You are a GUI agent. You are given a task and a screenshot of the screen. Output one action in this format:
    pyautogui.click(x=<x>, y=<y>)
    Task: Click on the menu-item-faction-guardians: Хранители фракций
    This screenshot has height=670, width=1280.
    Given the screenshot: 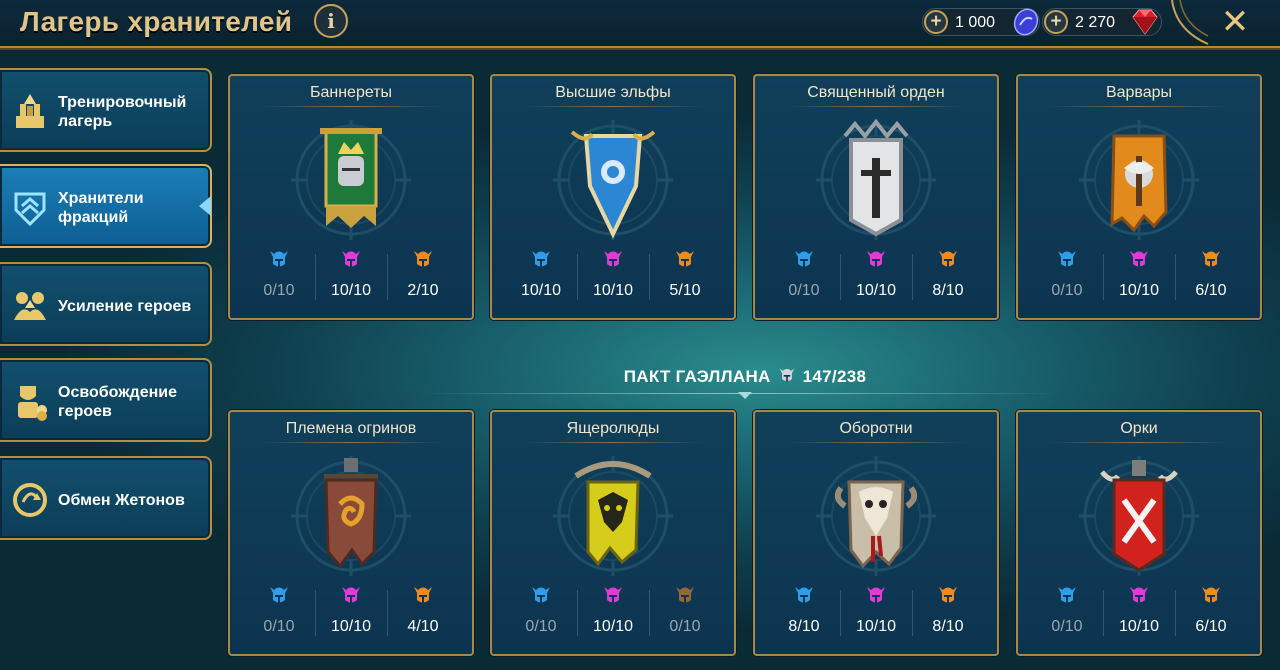 What is the action you would take?
    pyautogui.click(x=106, y=206)
    